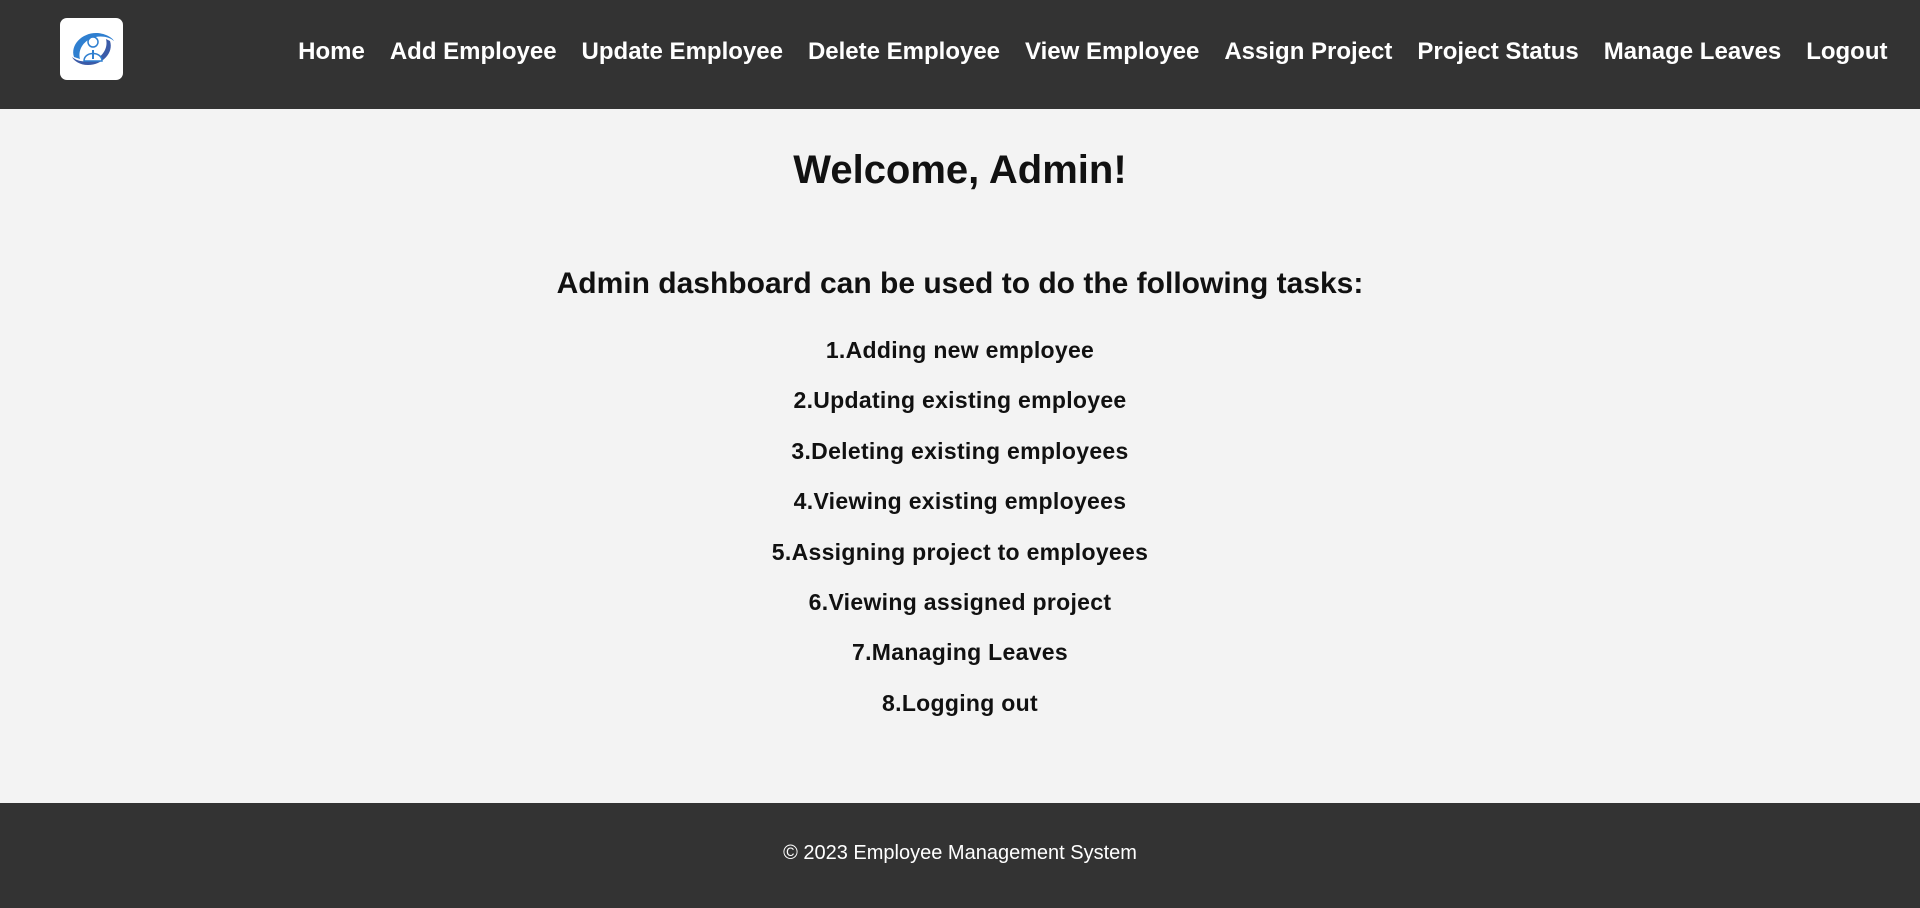 This screenshot has height=908, width=1920. What do you see at coordinates (1498, 52) in the screenshot?
I see `nav-project-status-link: Project Status` at bounding box center [1498, 52].